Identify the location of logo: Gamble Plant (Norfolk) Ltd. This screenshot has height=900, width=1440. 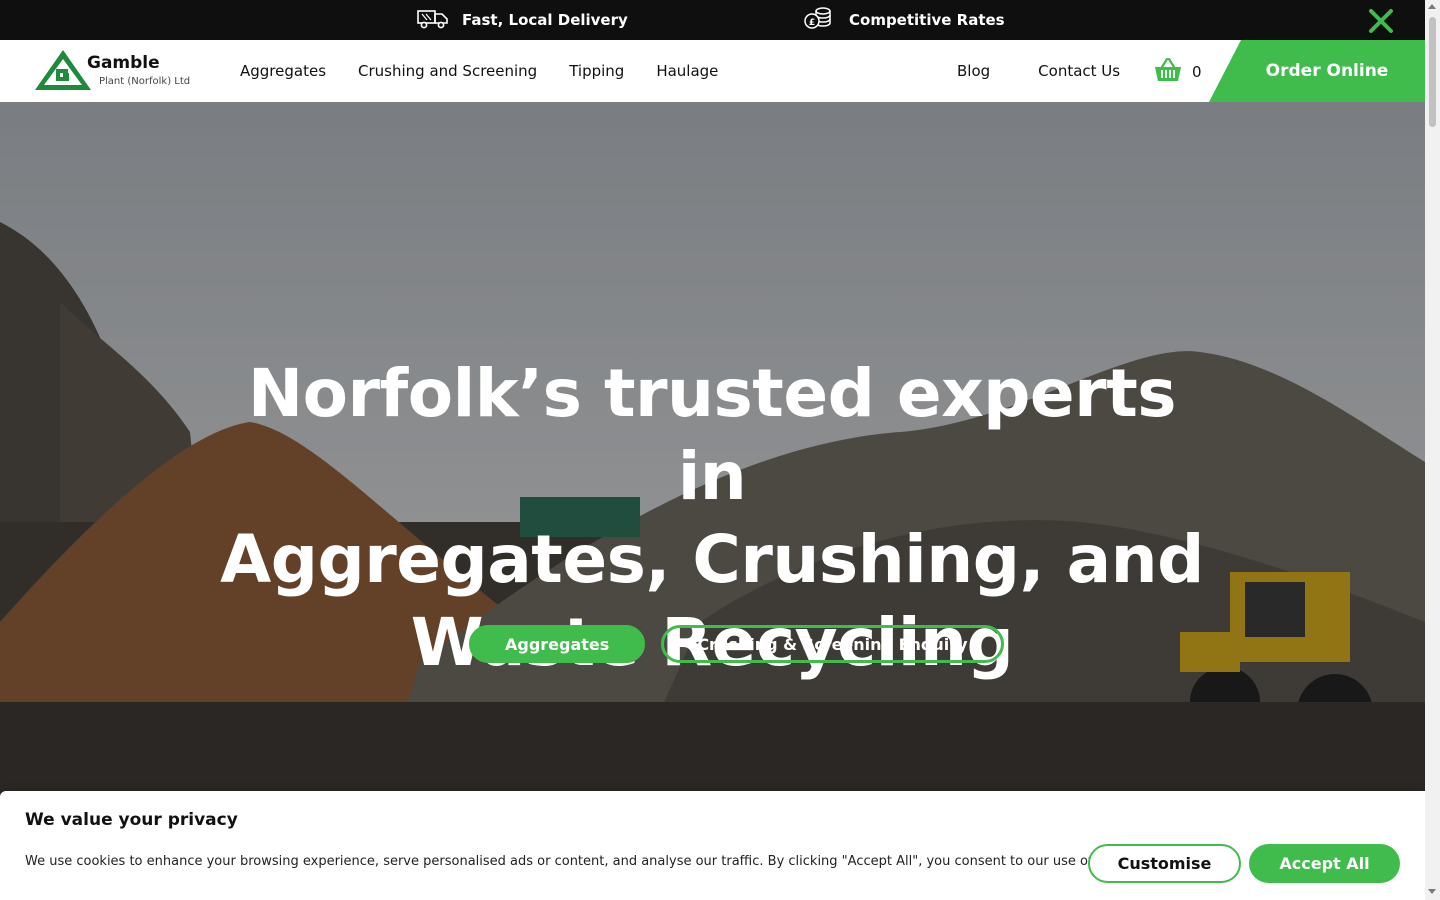
(114, 71).